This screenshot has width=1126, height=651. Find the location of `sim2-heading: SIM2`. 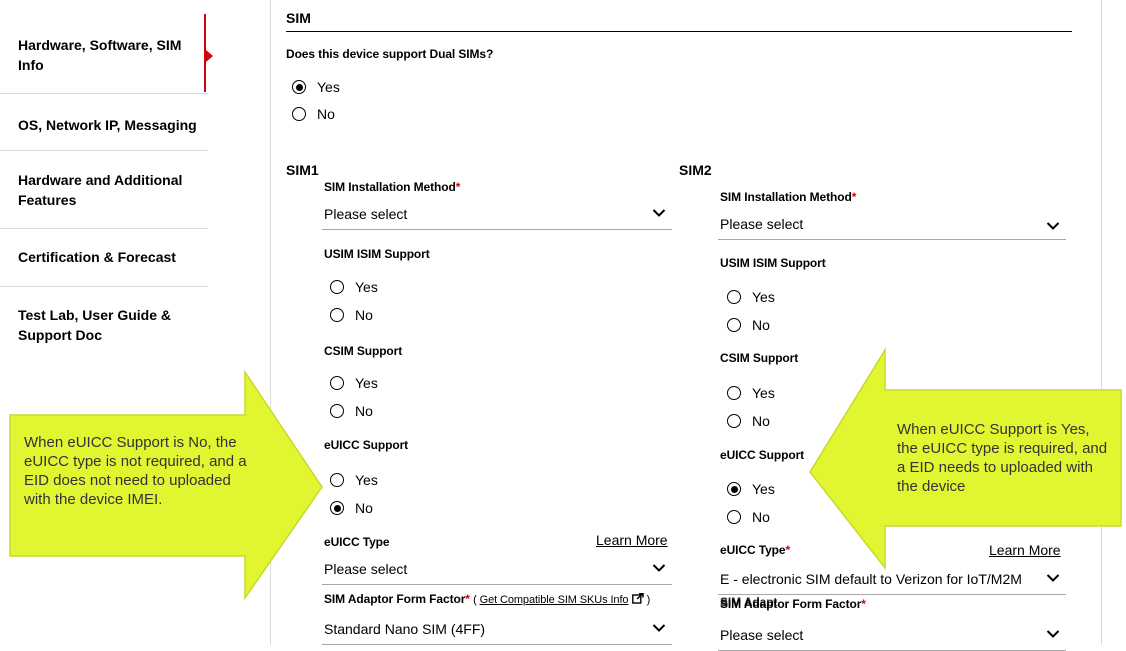

sim2-heading: SIM2 is located at coordinates (695, 170).